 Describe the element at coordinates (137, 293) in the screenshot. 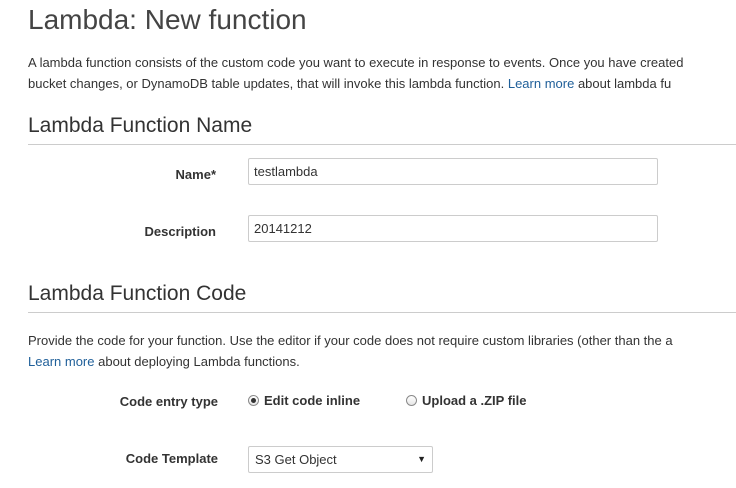

I see `section-title-function-code: Lambda Function Code` at that location.